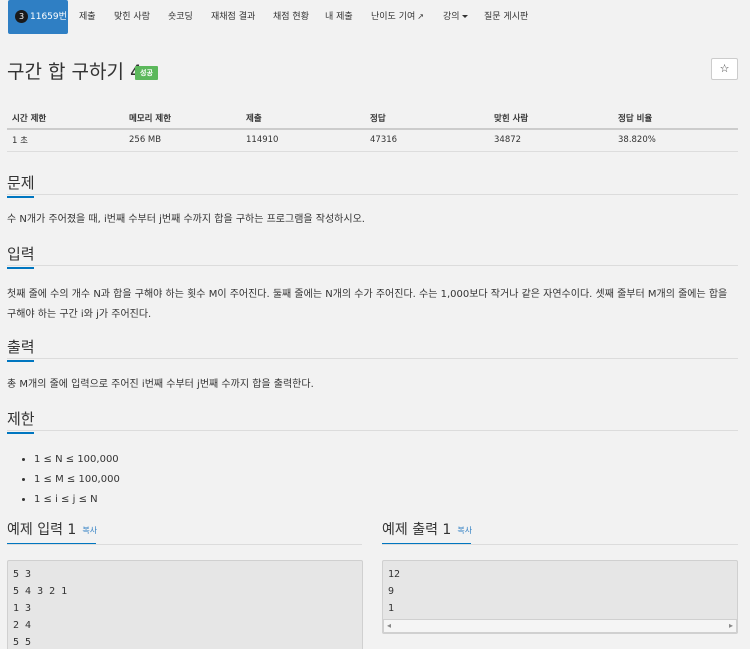 The width and height of the screenshot is (750, 649). What do you see at coordinates (146, 73) in the screenshot?
I see `status-badge: 성공` at bounding box center [146, 73].